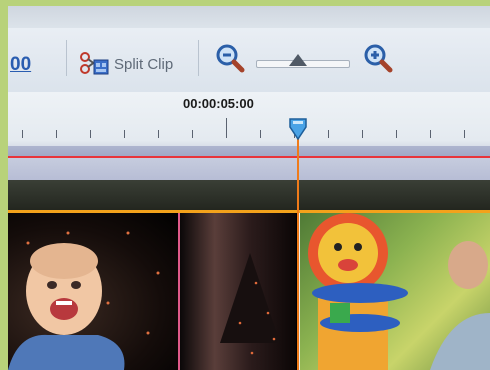  I want to click on baby-thumbnail, so click(84, 300).